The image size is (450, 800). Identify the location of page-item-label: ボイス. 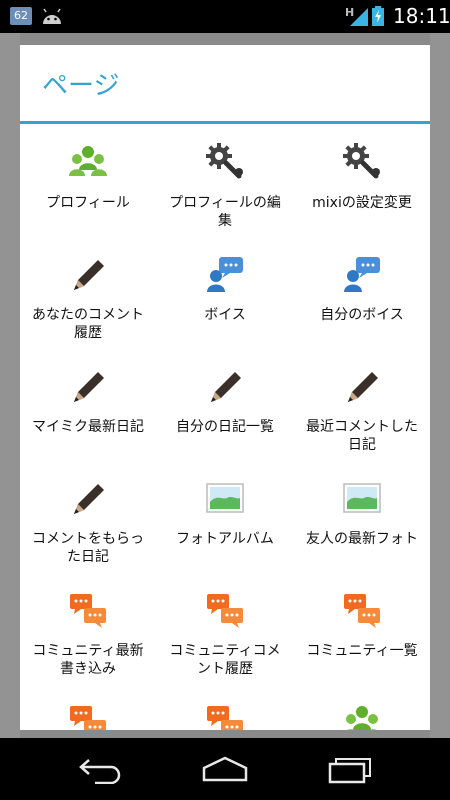
(225, 315).